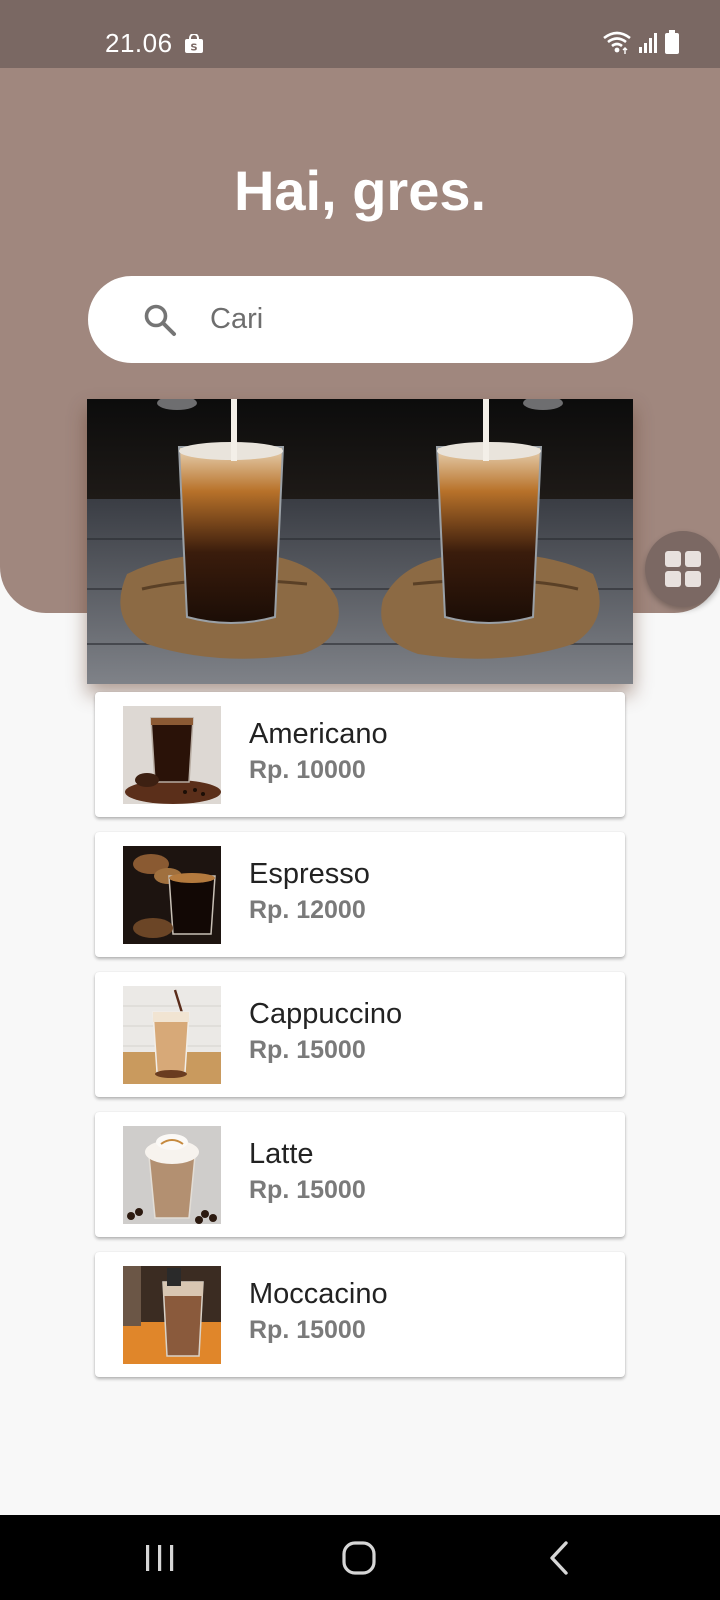 This screenshot has width=720, height=1600. I want to click on status-icons, so click(641, 42).